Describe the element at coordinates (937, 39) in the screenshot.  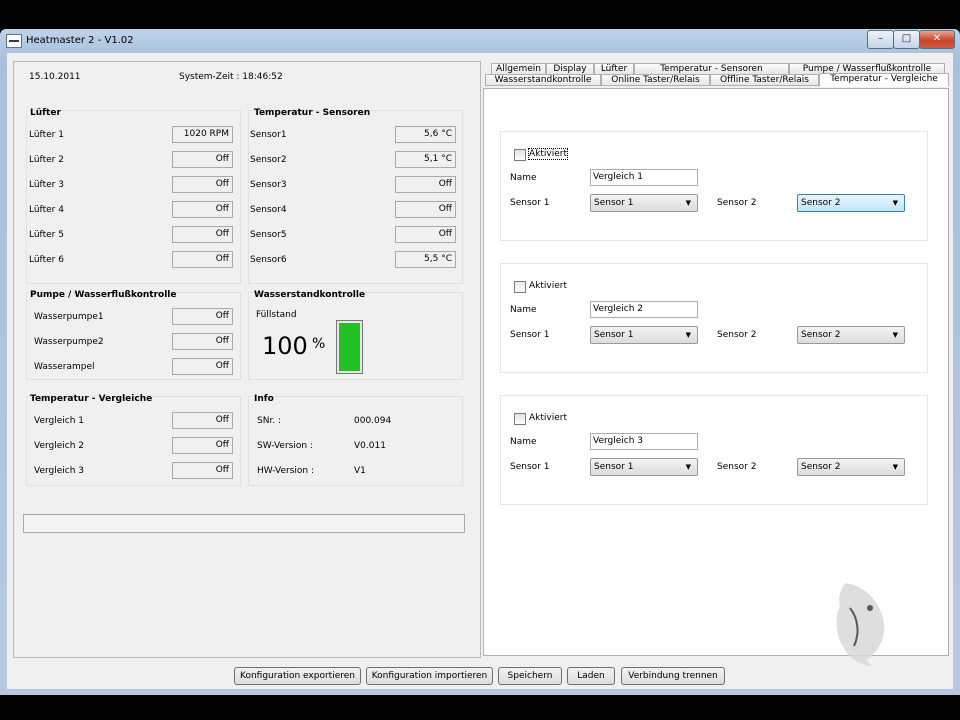
I see `close-button: ✕` at that location.